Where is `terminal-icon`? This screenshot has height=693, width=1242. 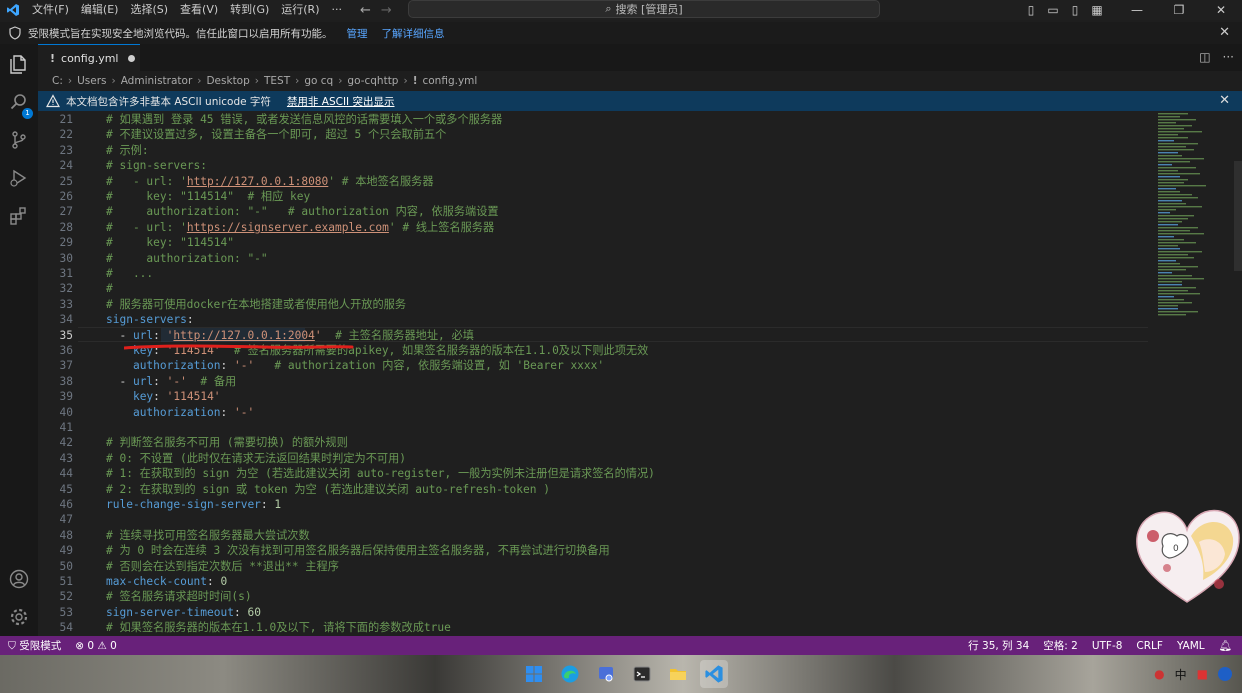
terminal-icon is located at coordinates (642, 674).